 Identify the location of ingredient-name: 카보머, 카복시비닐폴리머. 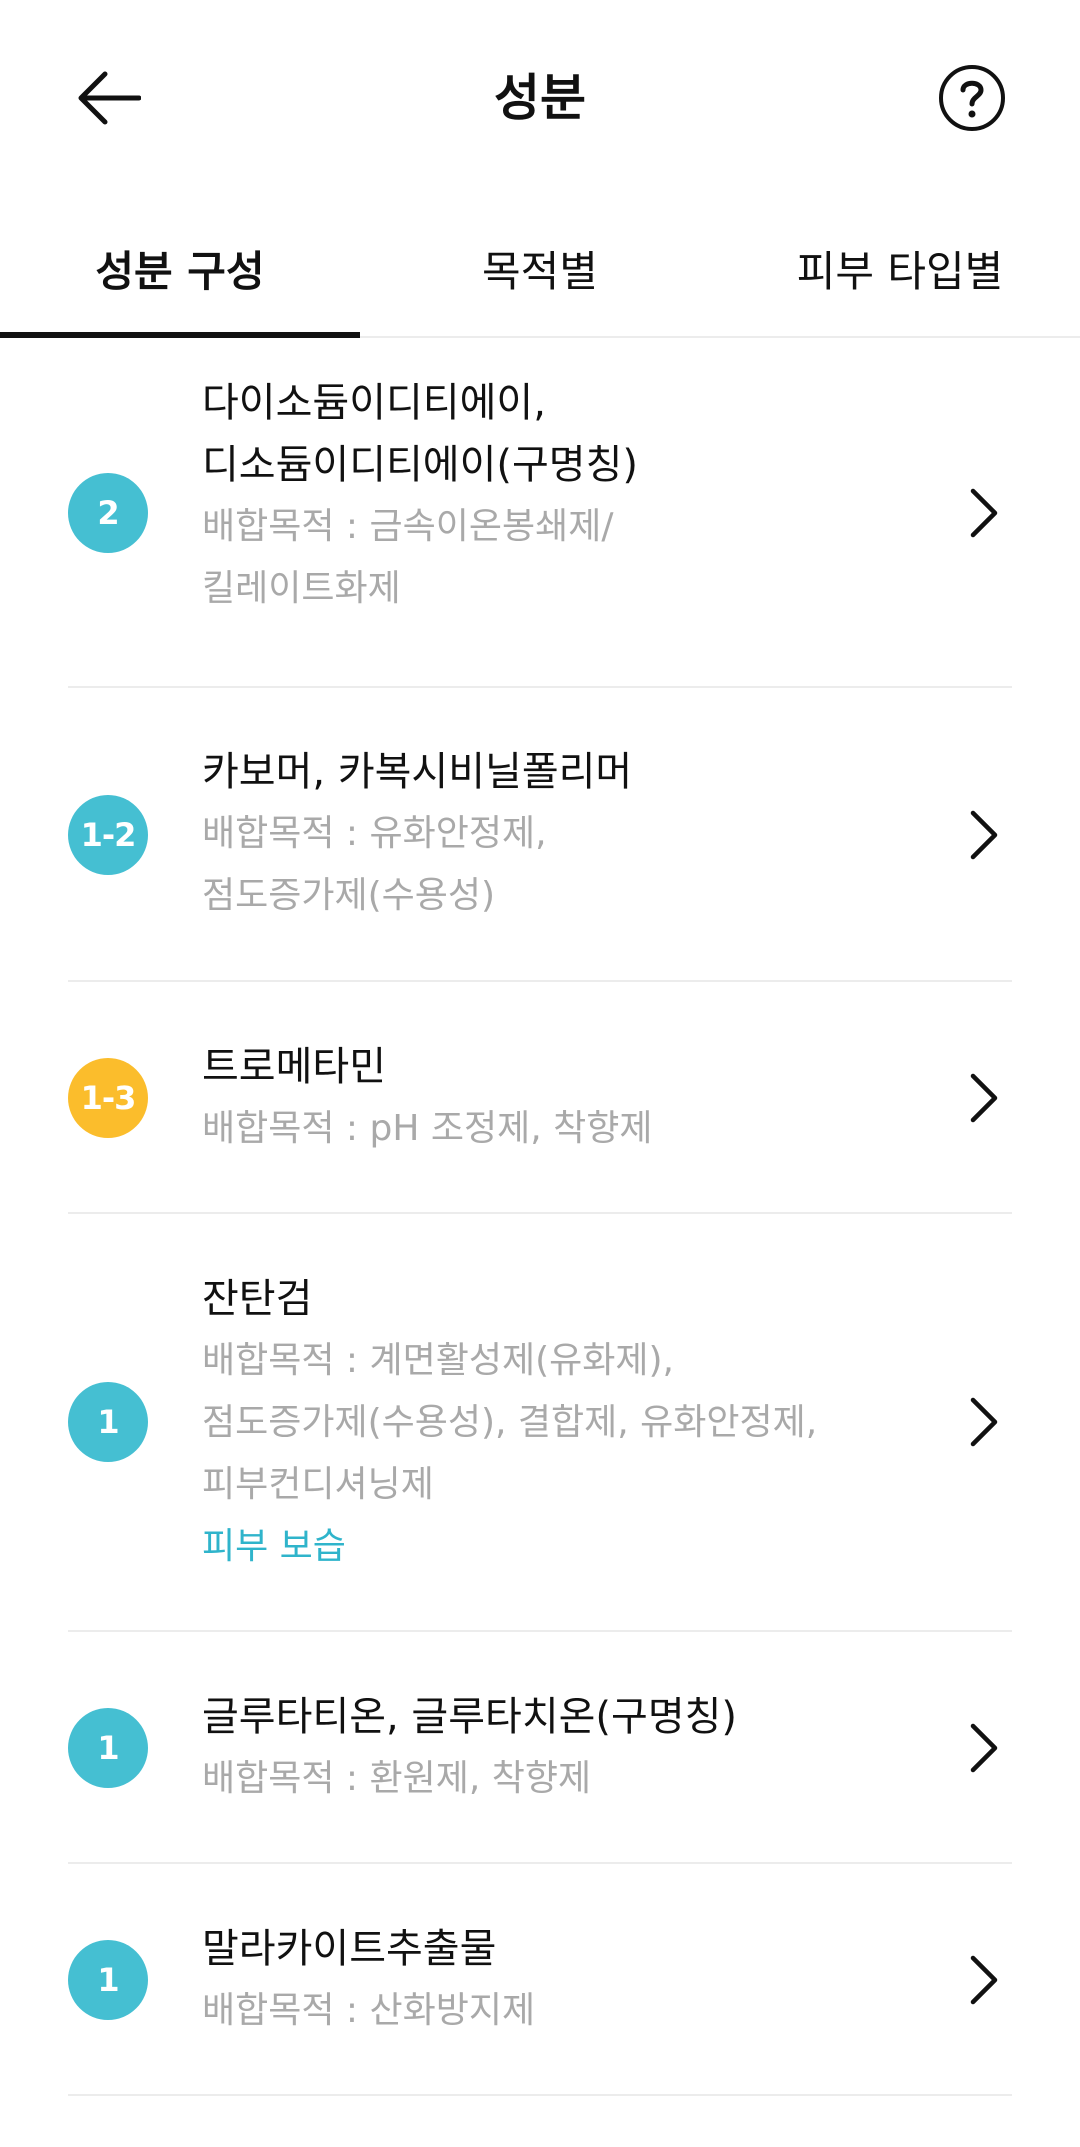
(417, 772).